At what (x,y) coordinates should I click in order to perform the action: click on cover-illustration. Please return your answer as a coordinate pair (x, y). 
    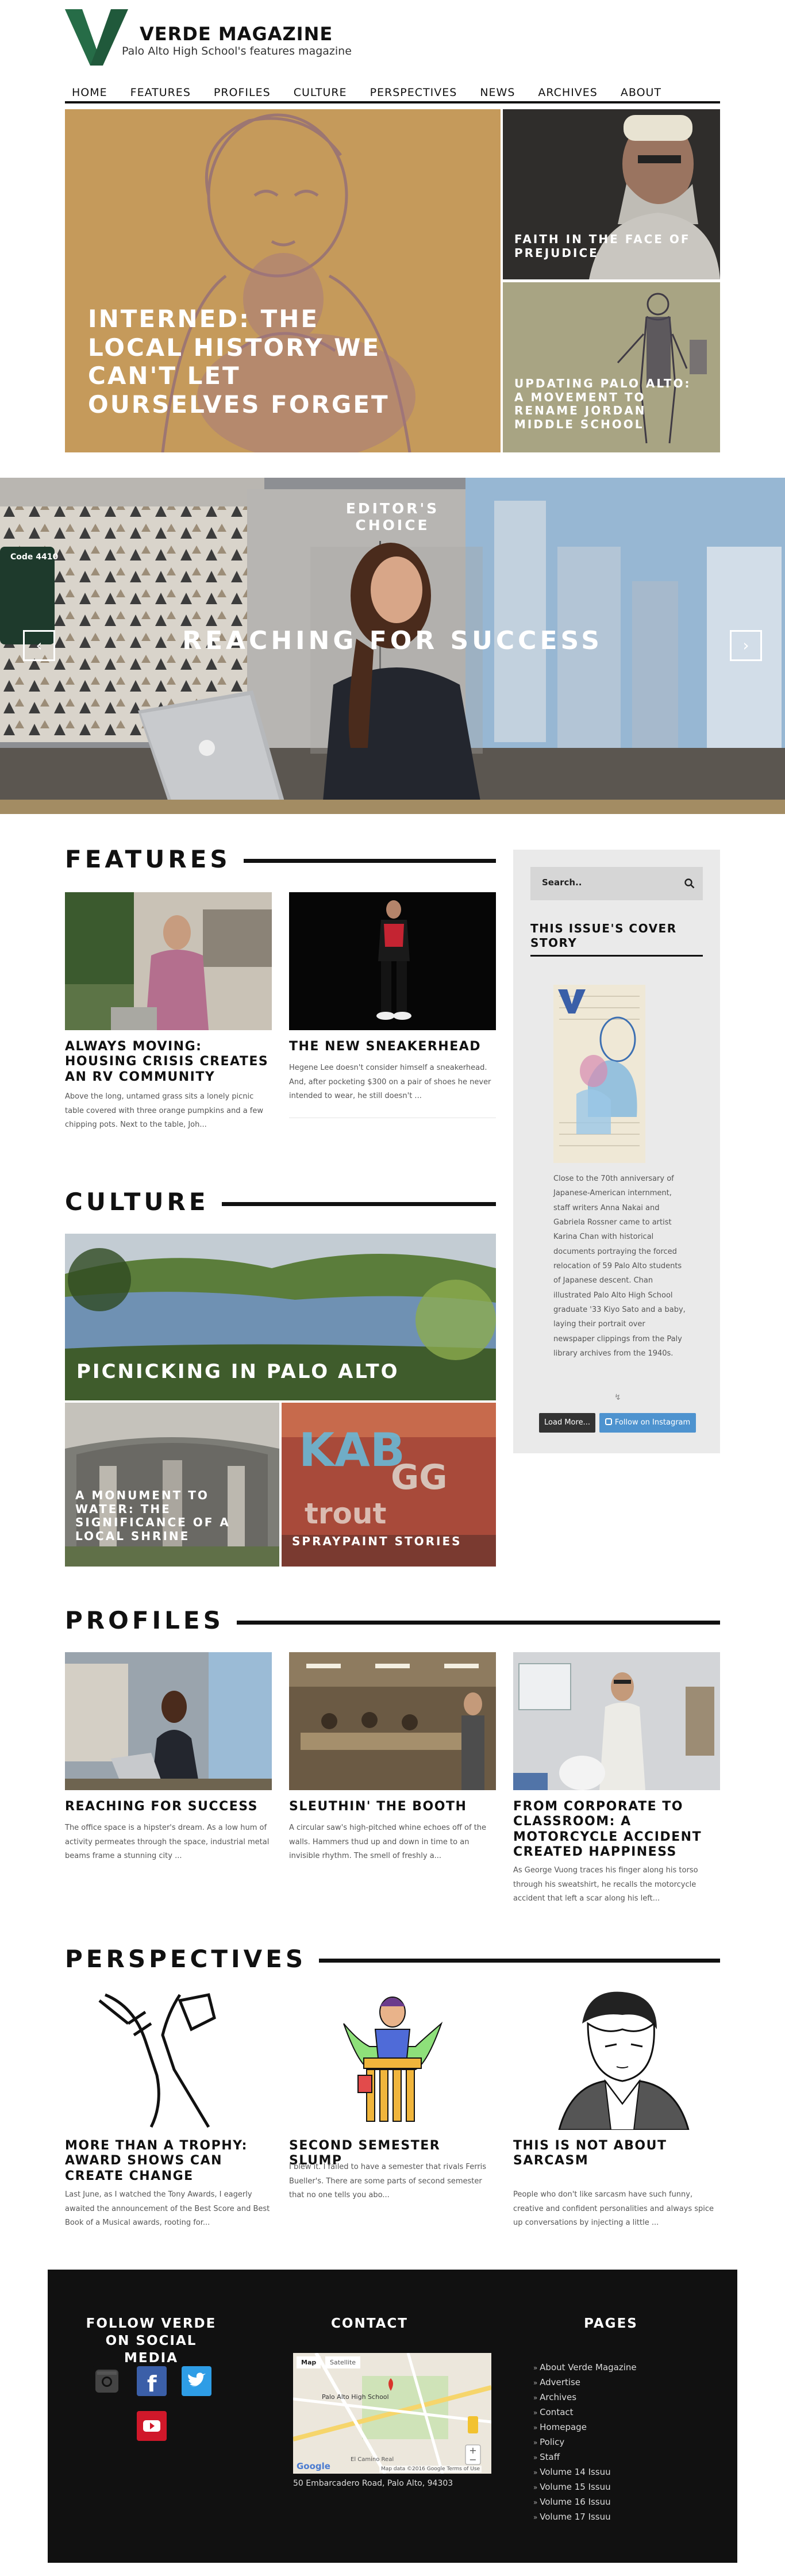
    Looking at the image, I should click on (599, 1074).